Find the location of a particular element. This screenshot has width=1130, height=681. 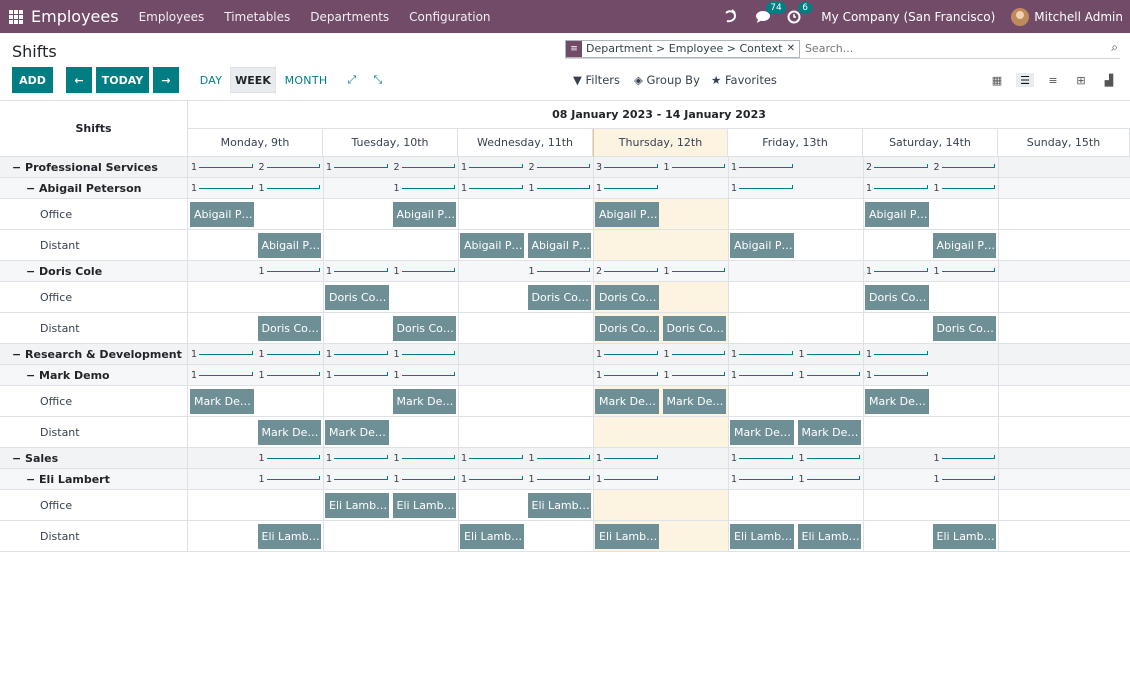

messages-icon: 74 is located at coordinates (770, 12).